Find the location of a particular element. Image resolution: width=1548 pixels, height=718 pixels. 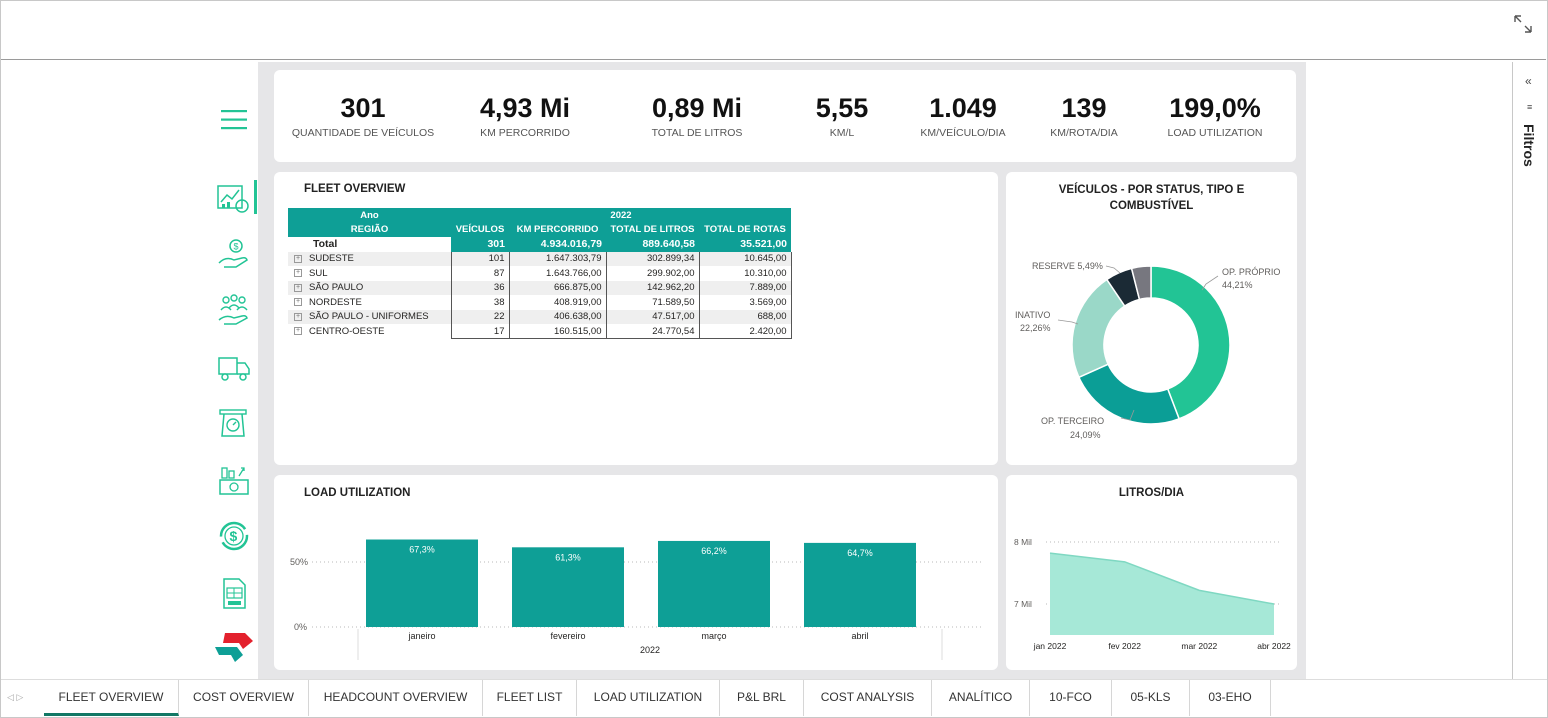

donut-data-label: RESERVE 5,49% is located at coordinates (1067, 266).